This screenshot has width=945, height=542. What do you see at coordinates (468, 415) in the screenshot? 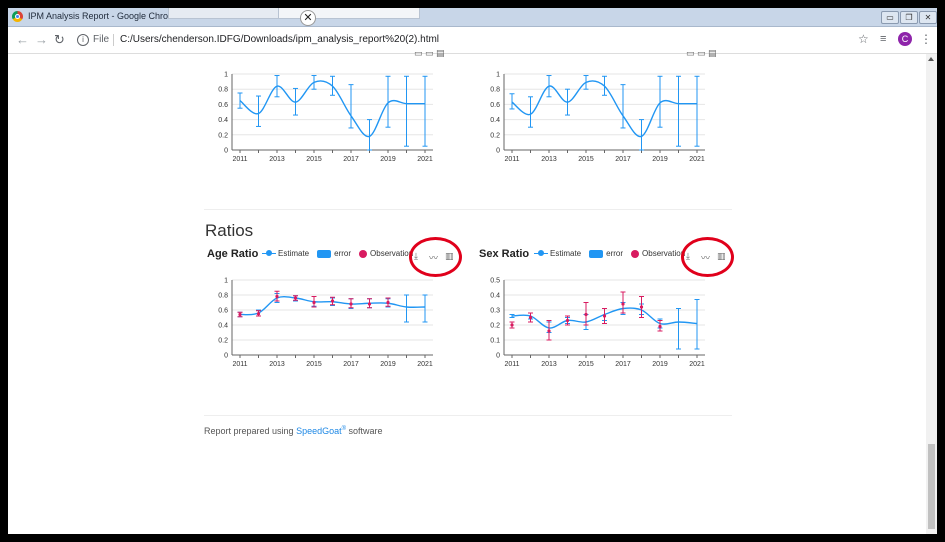
I see `footer-divider` at bounding box center [468, 415].